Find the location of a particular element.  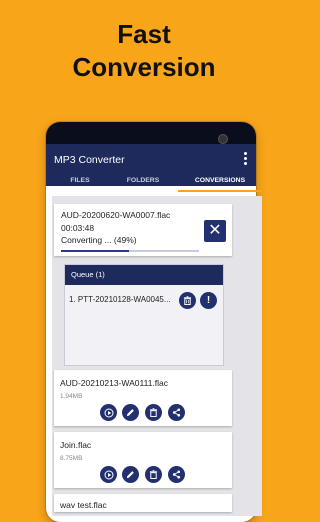

tab-bar: FILES FOLDERS CONVERSIONS is located at coordinates (144, 182).